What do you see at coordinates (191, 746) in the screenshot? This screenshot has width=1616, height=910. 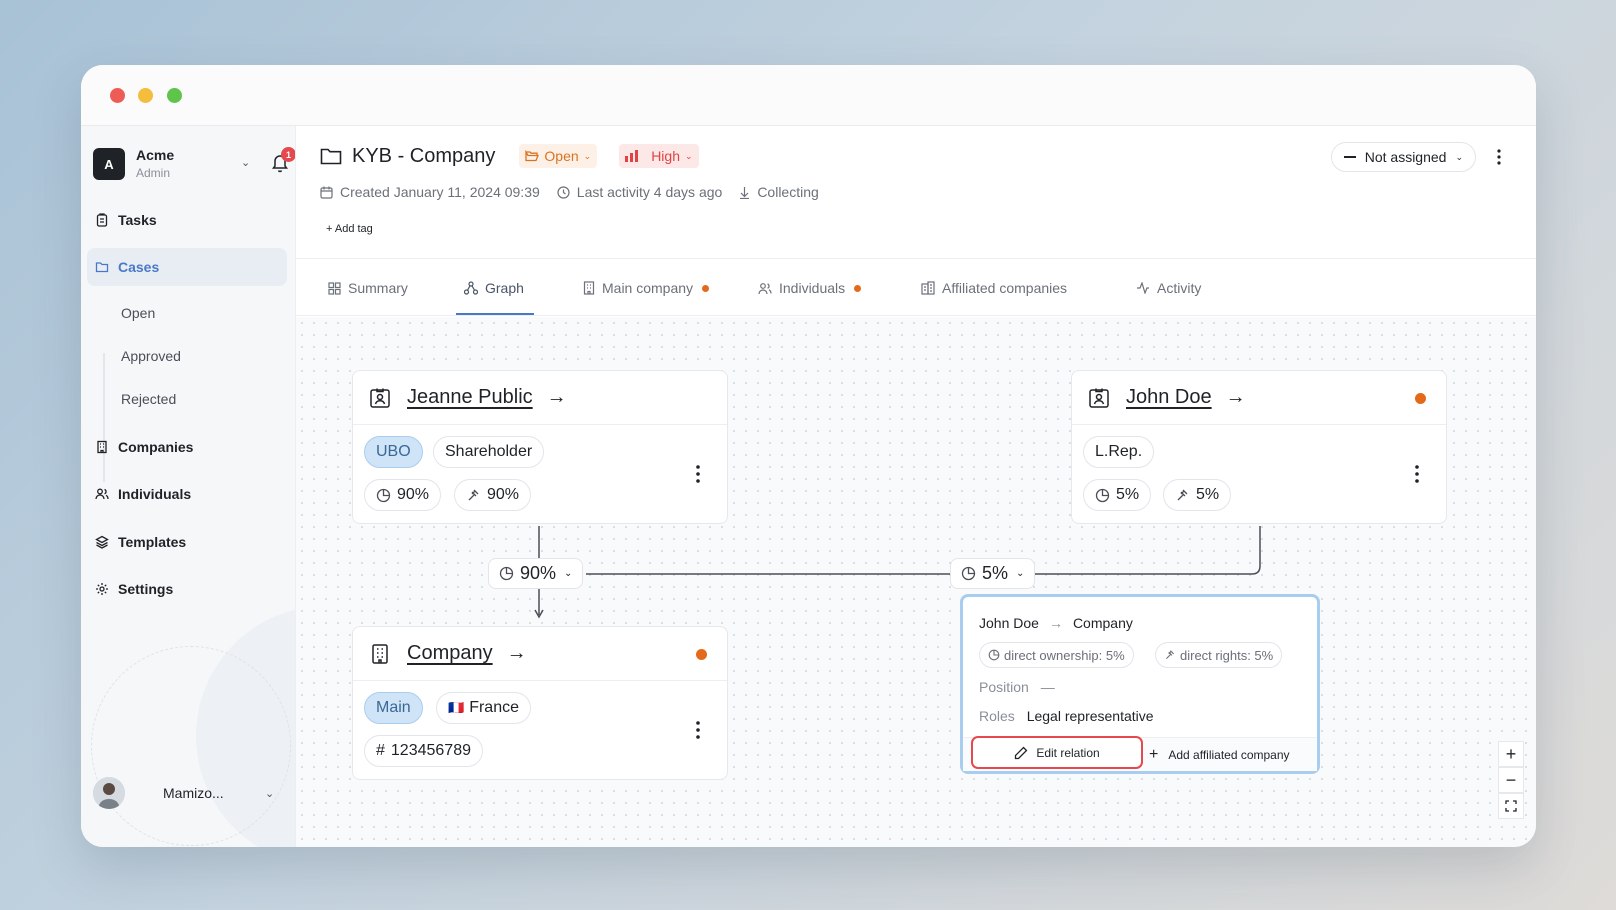 I see `decorative-circle-outline` at bounding box center [191, 746].